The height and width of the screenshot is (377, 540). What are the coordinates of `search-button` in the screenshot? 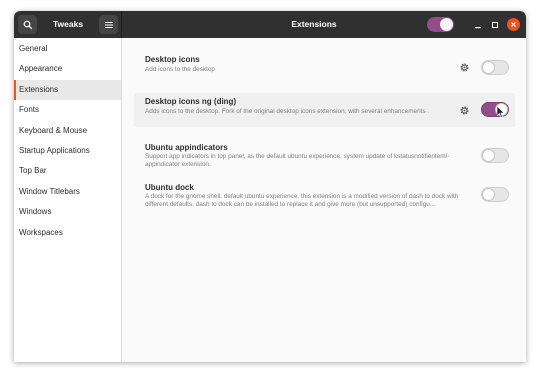 It's located at (27, 24).